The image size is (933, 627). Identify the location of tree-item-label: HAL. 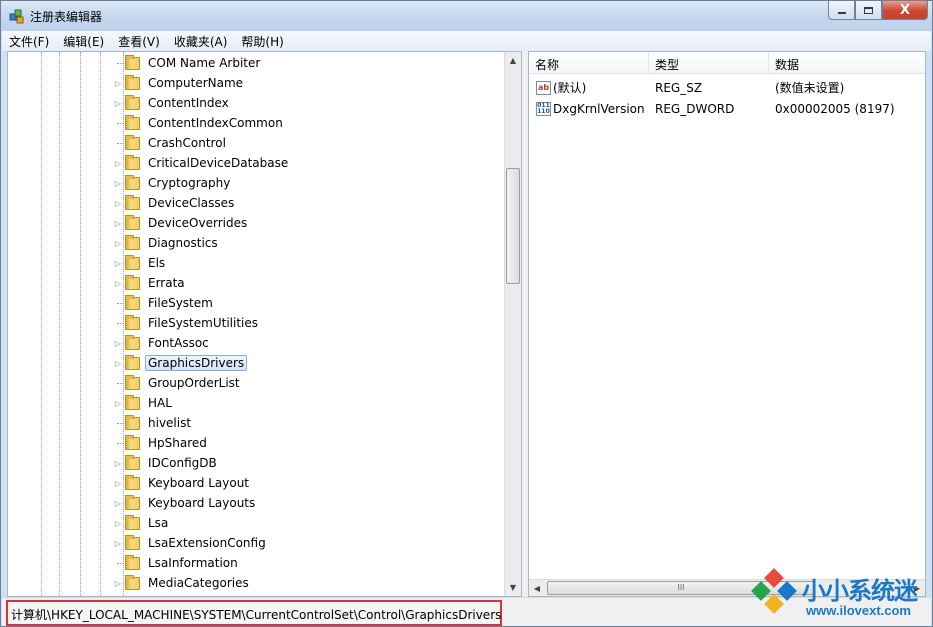
(160, 403).